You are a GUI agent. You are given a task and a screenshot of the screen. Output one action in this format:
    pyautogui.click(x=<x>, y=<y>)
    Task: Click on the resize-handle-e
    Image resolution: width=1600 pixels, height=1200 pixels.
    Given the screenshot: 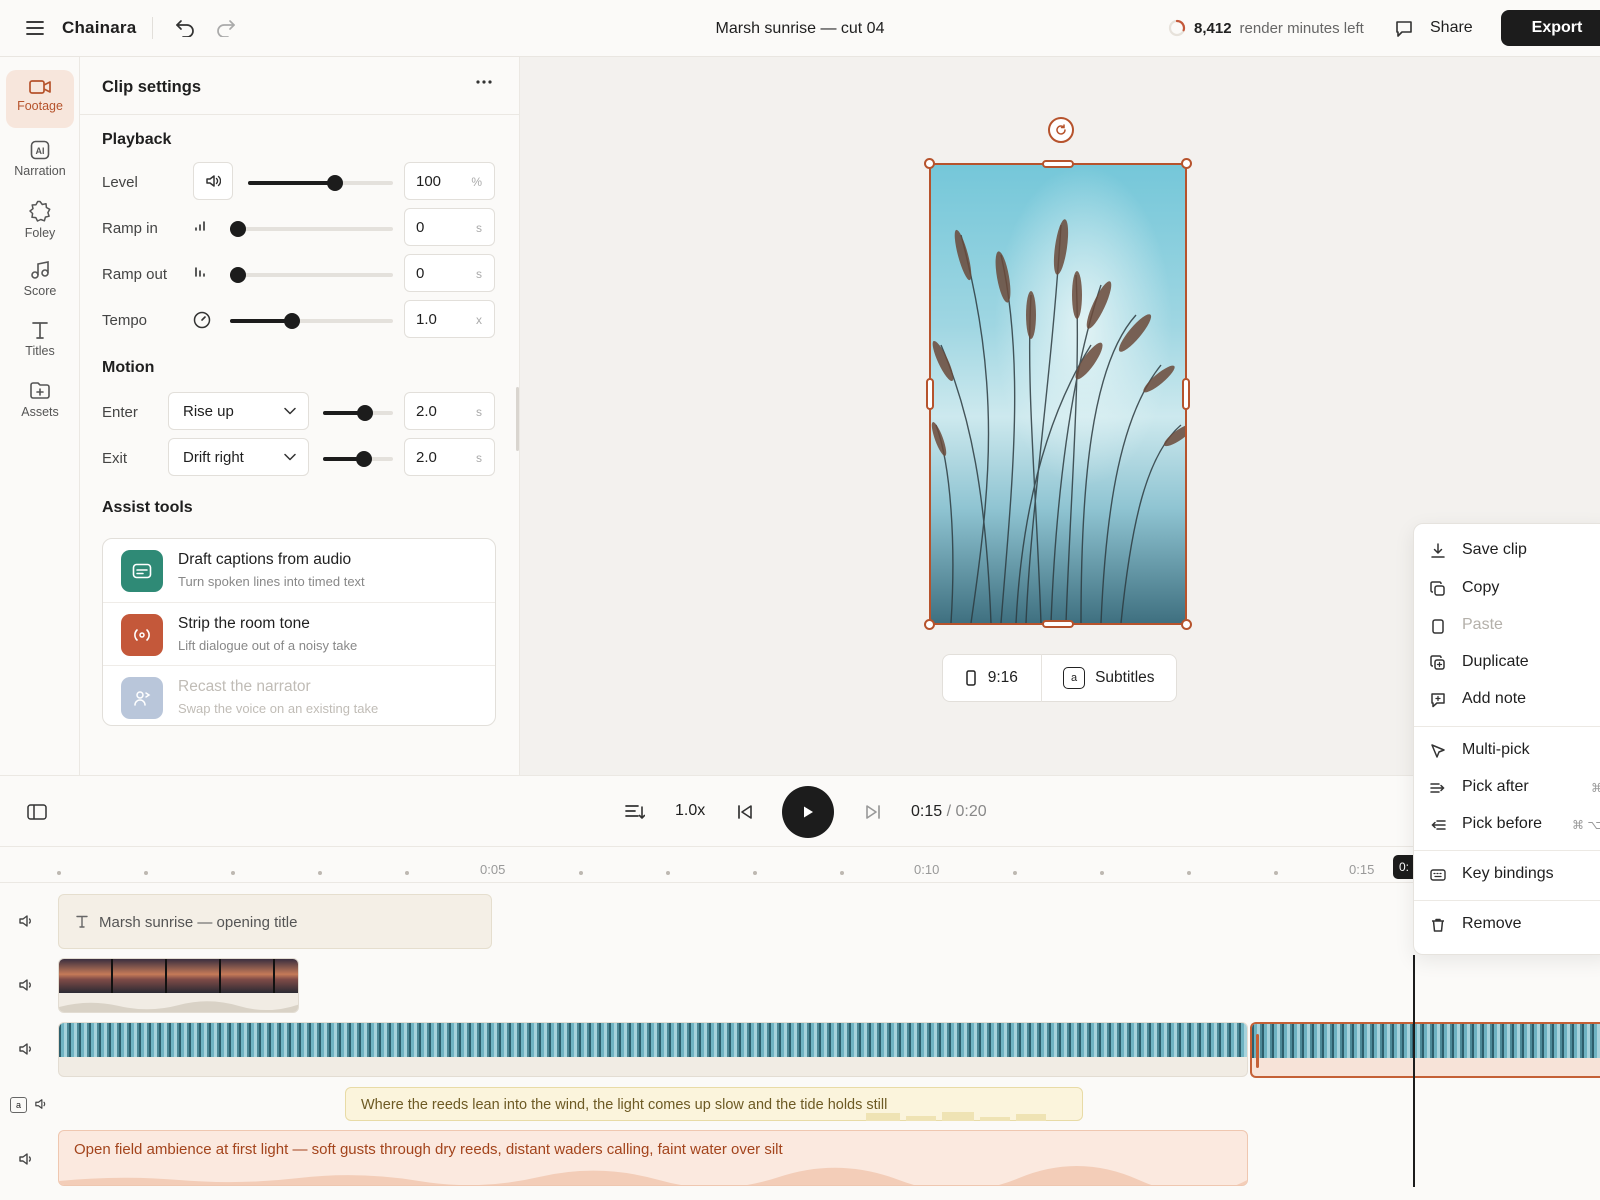 What is the action you would take?
    pyautogui.click(x=1186, y=394)
    